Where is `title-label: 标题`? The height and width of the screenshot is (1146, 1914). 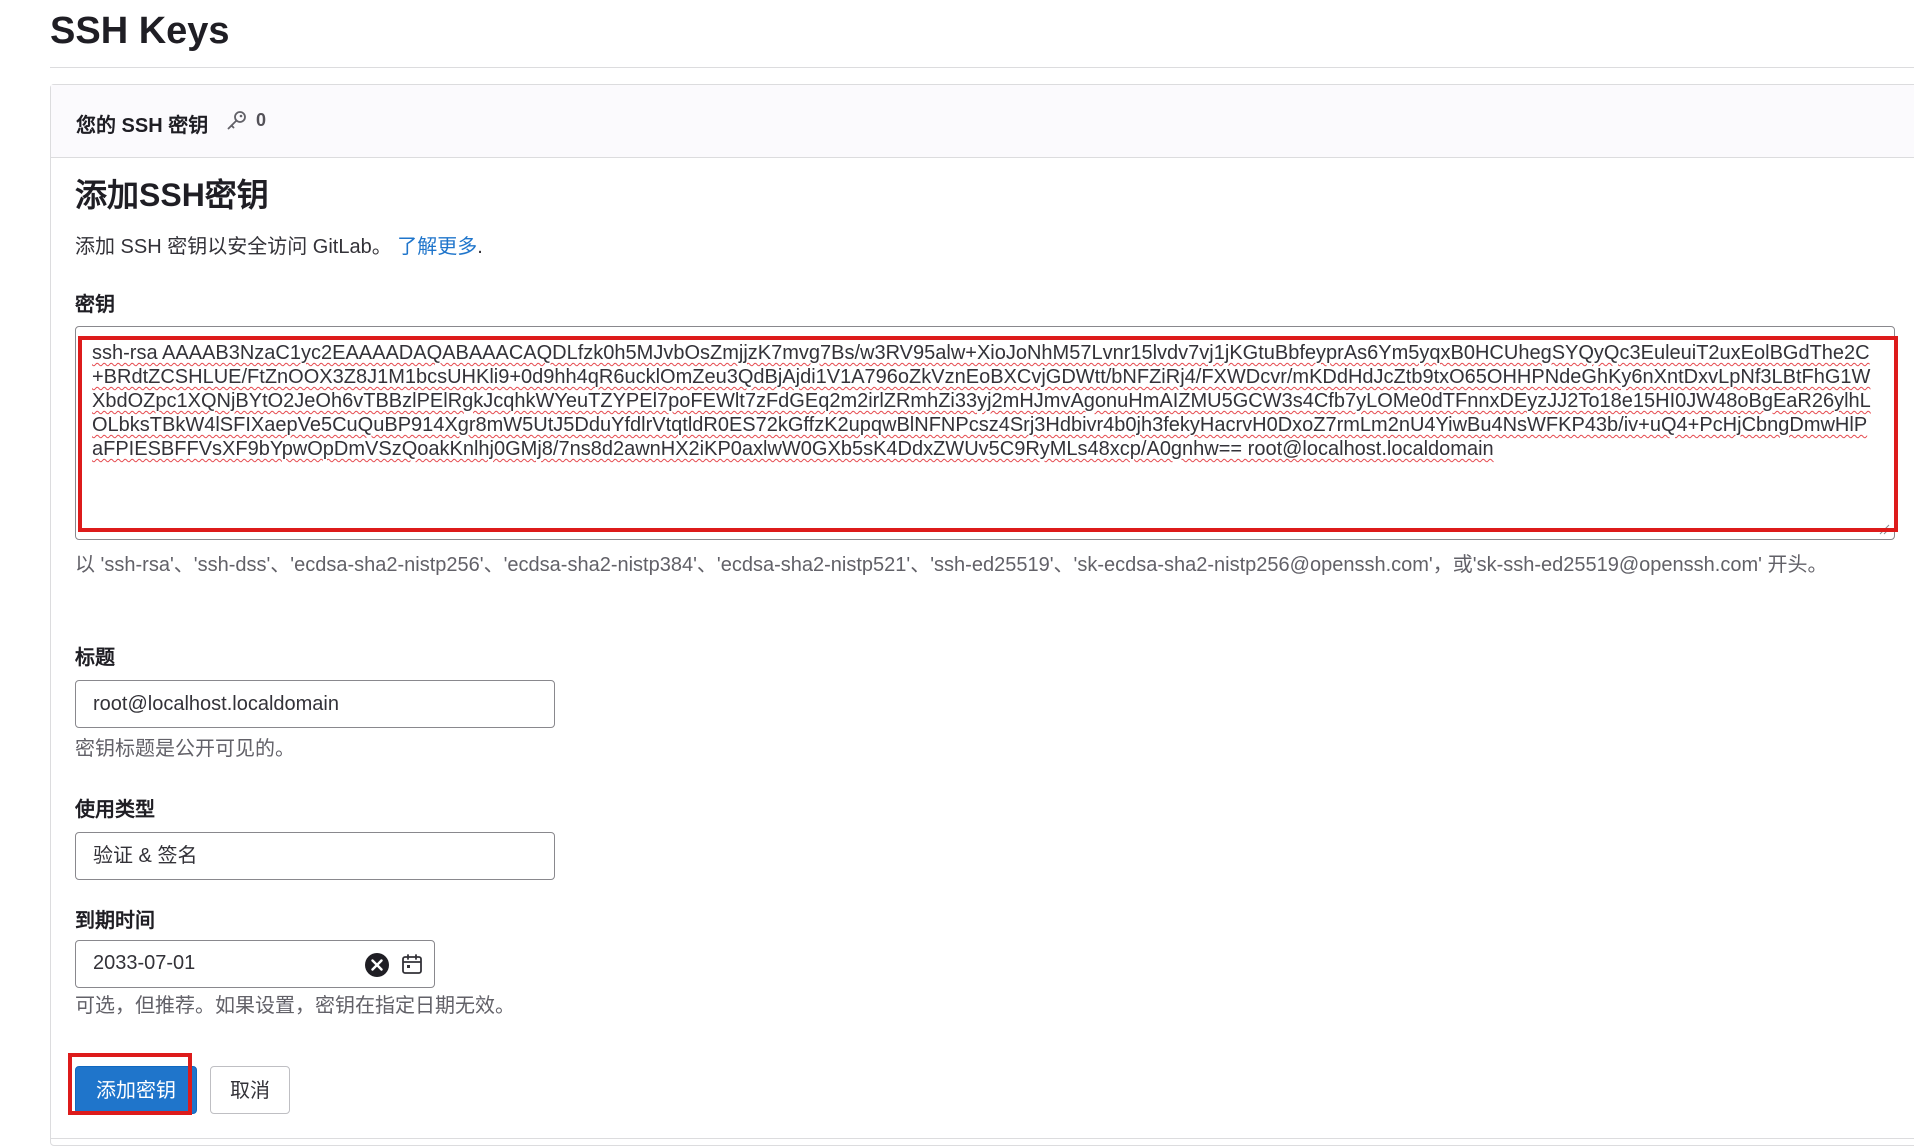 title-label: 标题 is located at coordinates (95, 658).